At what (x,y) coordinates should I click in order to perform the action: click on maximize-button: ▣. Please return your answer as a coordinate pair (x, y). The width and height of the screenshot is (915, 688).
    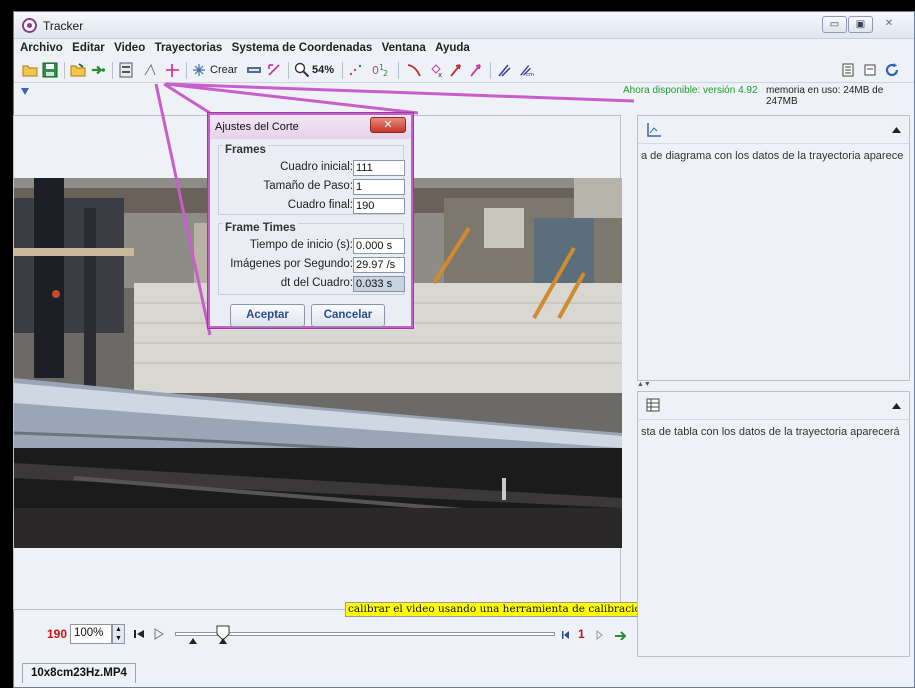
    Looking at the image, I should click on (860, 24).